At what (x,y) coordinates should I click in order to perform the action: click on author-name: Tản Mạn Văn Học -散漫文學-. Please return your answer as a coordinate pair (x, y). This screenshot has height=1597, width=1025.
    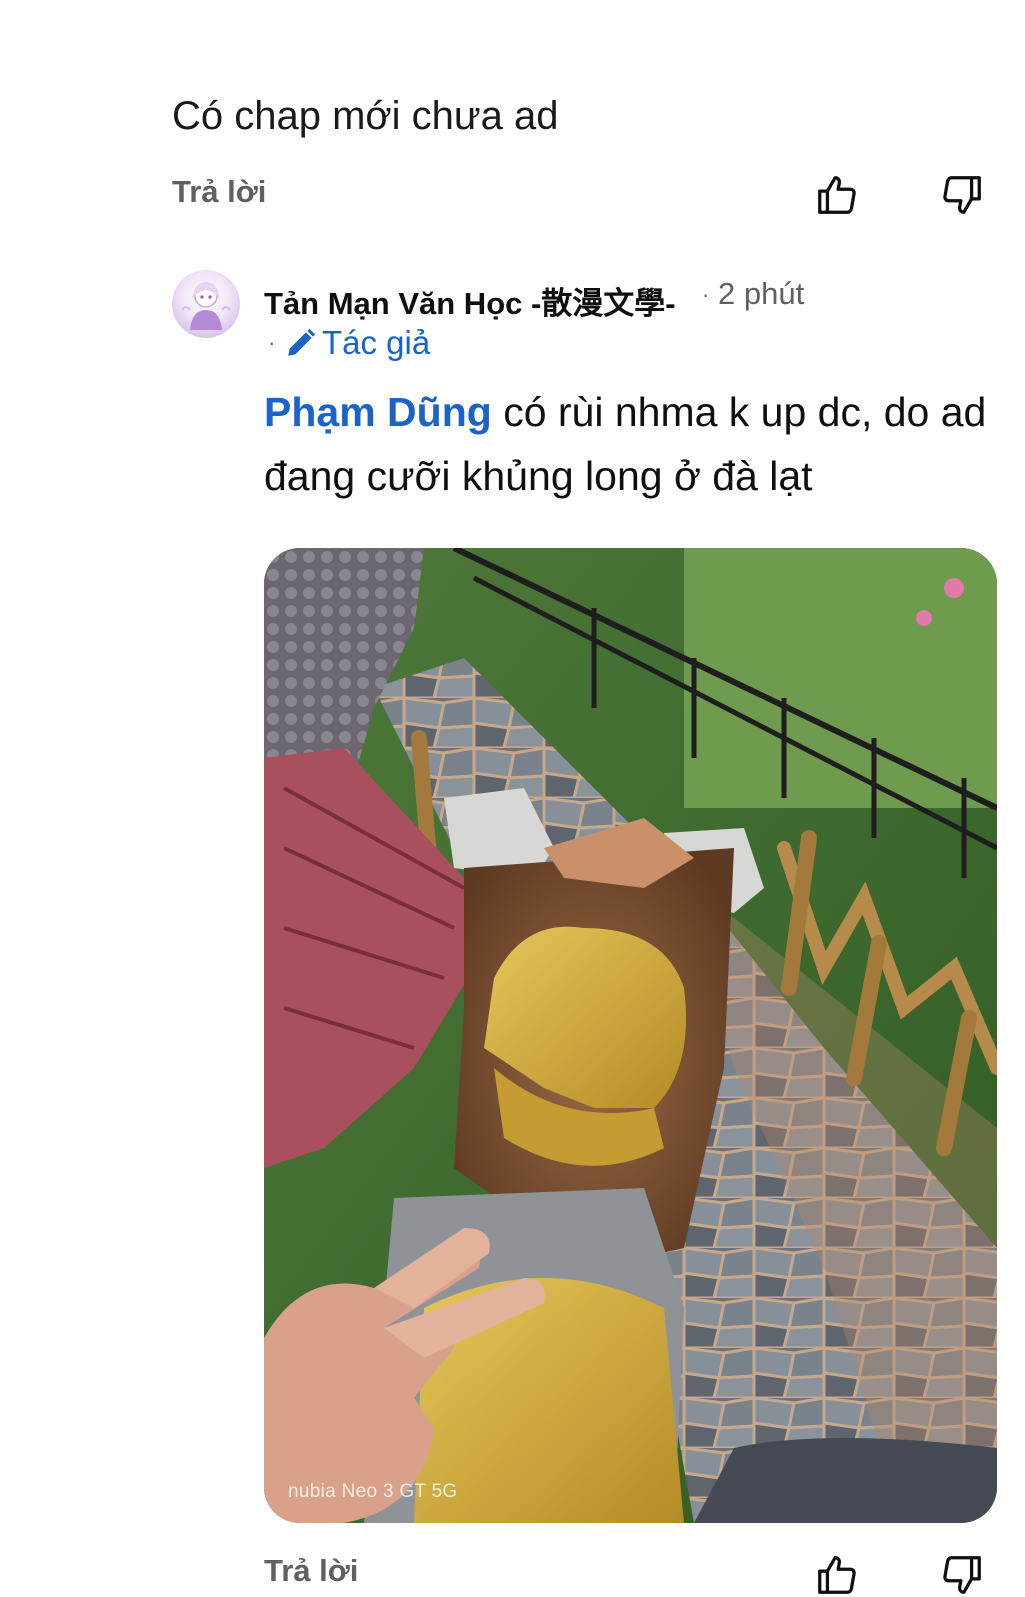
    Looking at the image, I should click on (470, 300).